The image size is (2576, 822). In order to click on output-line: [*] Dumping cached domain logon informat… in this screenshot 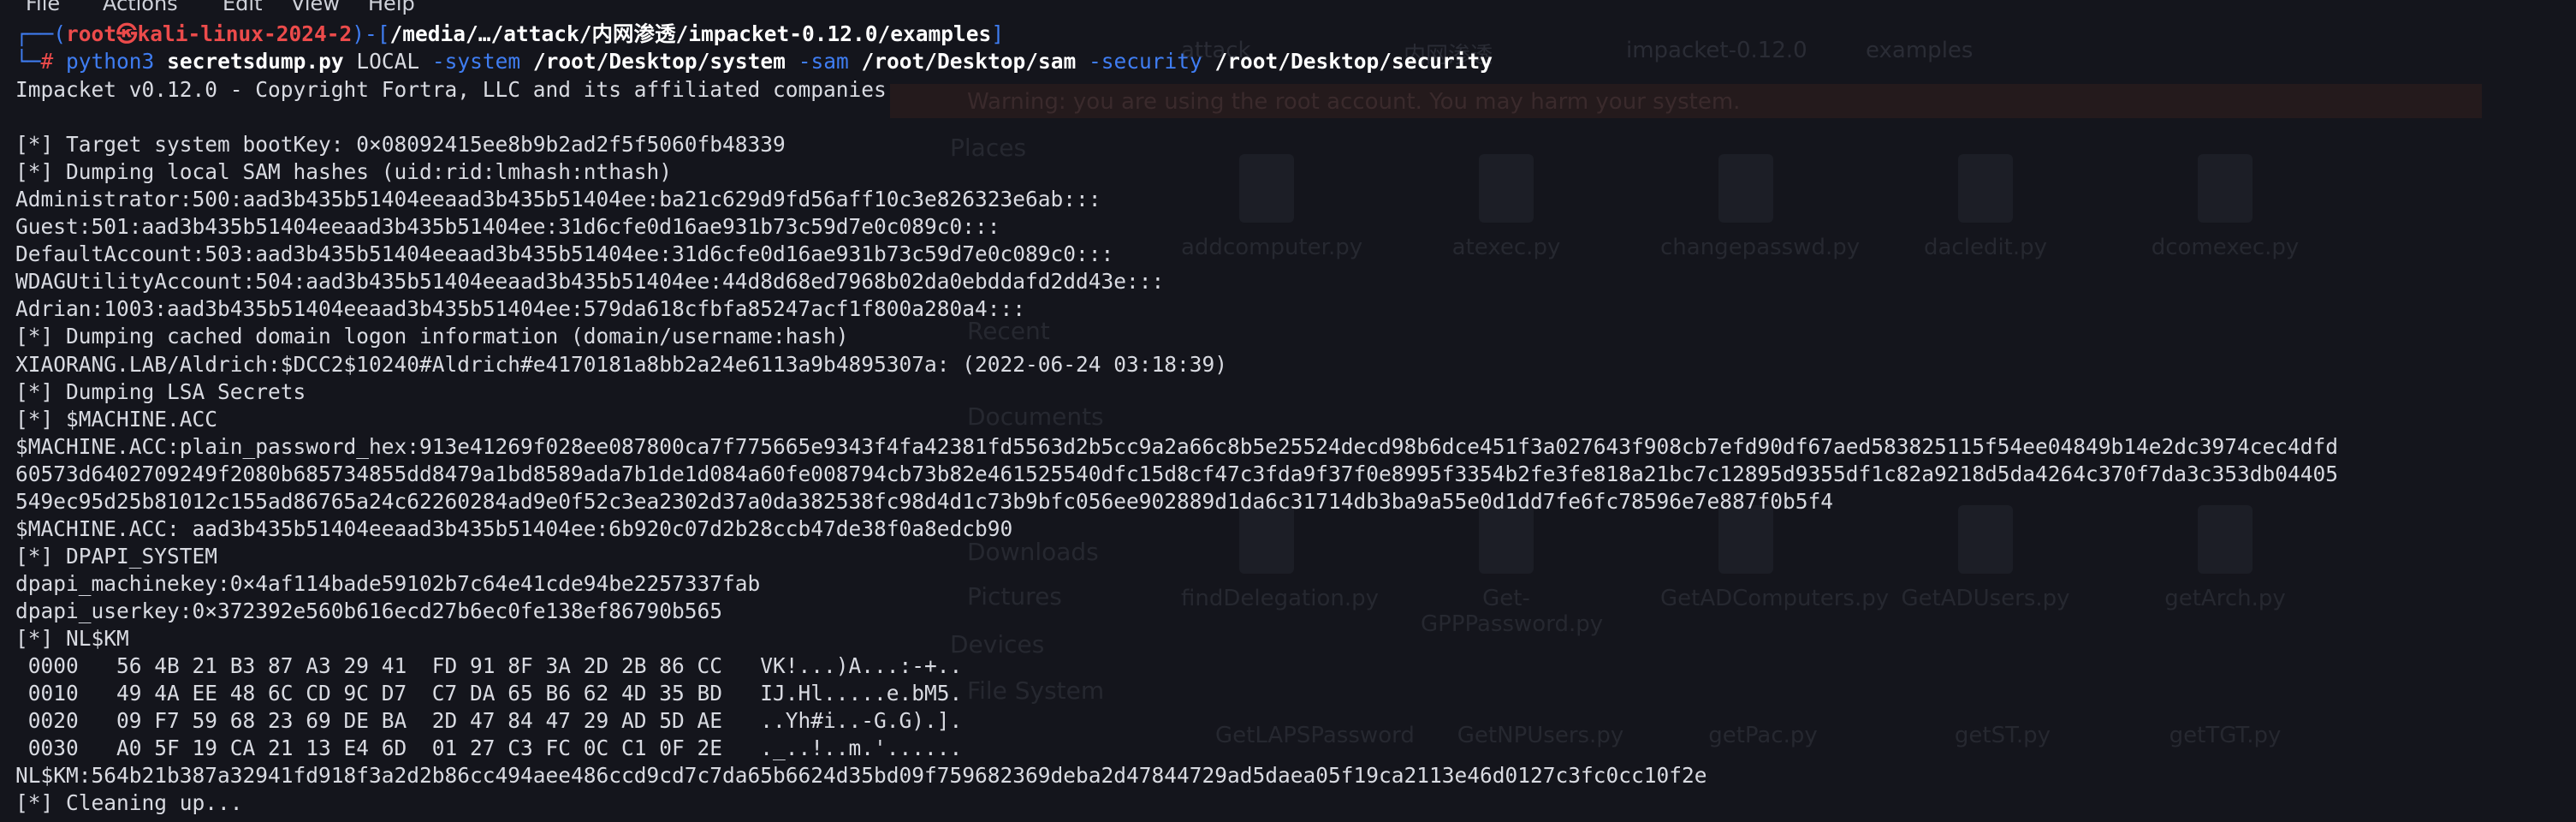, I will do `click(432, 336)`.